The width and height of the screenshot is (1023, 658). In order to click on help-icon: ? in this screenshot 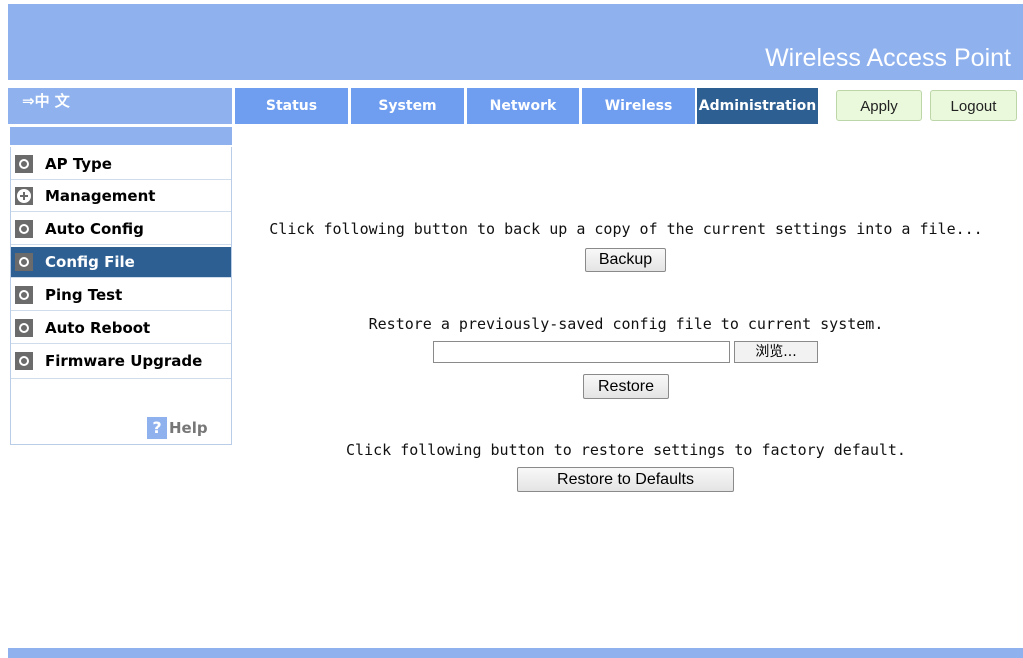, I will do `click(157, 428)`.